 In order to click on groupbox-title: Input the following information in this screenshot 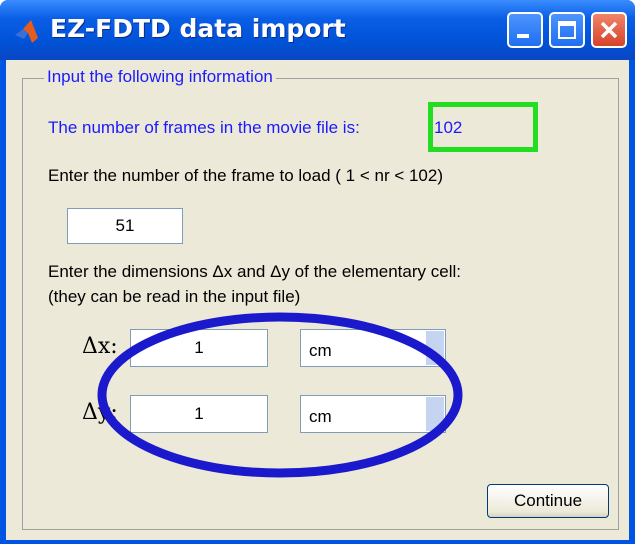, I will do `click(160, 77)`.